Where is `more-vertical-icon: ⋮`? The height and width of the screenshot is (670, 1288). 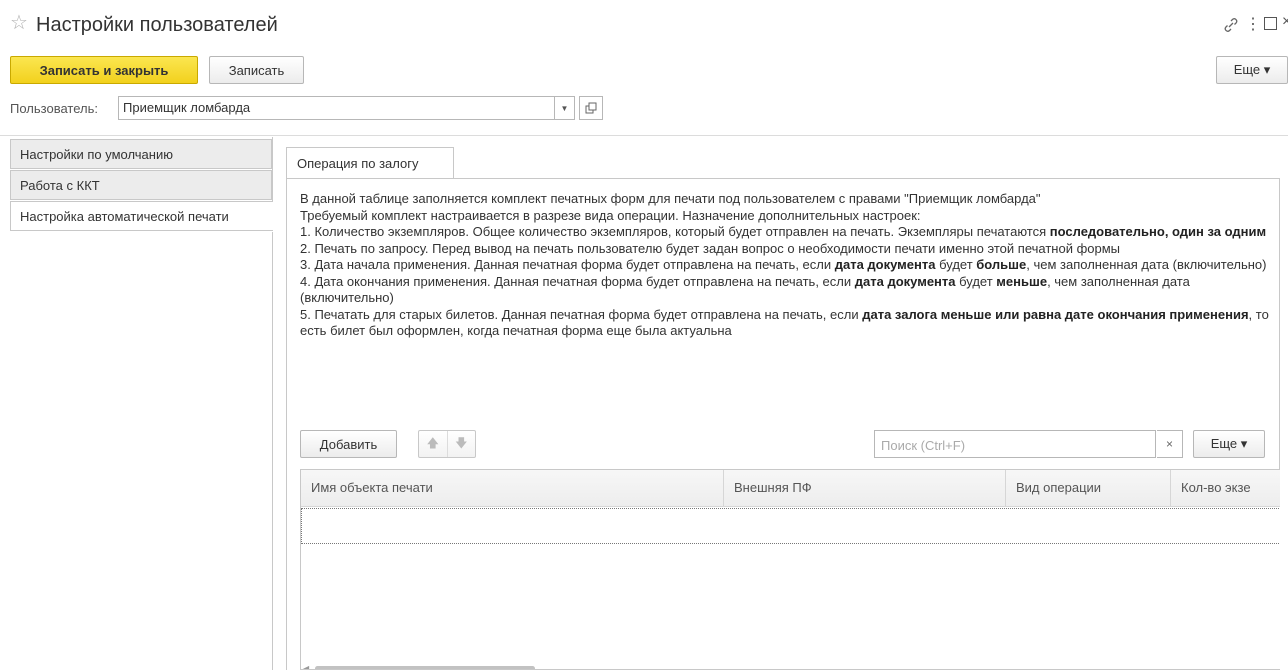 more-vertical-icon: ⋮ is located at coordinates (1253, 24).